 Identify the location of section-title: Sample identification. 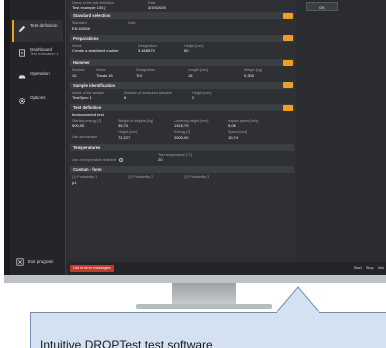
(94, 85).